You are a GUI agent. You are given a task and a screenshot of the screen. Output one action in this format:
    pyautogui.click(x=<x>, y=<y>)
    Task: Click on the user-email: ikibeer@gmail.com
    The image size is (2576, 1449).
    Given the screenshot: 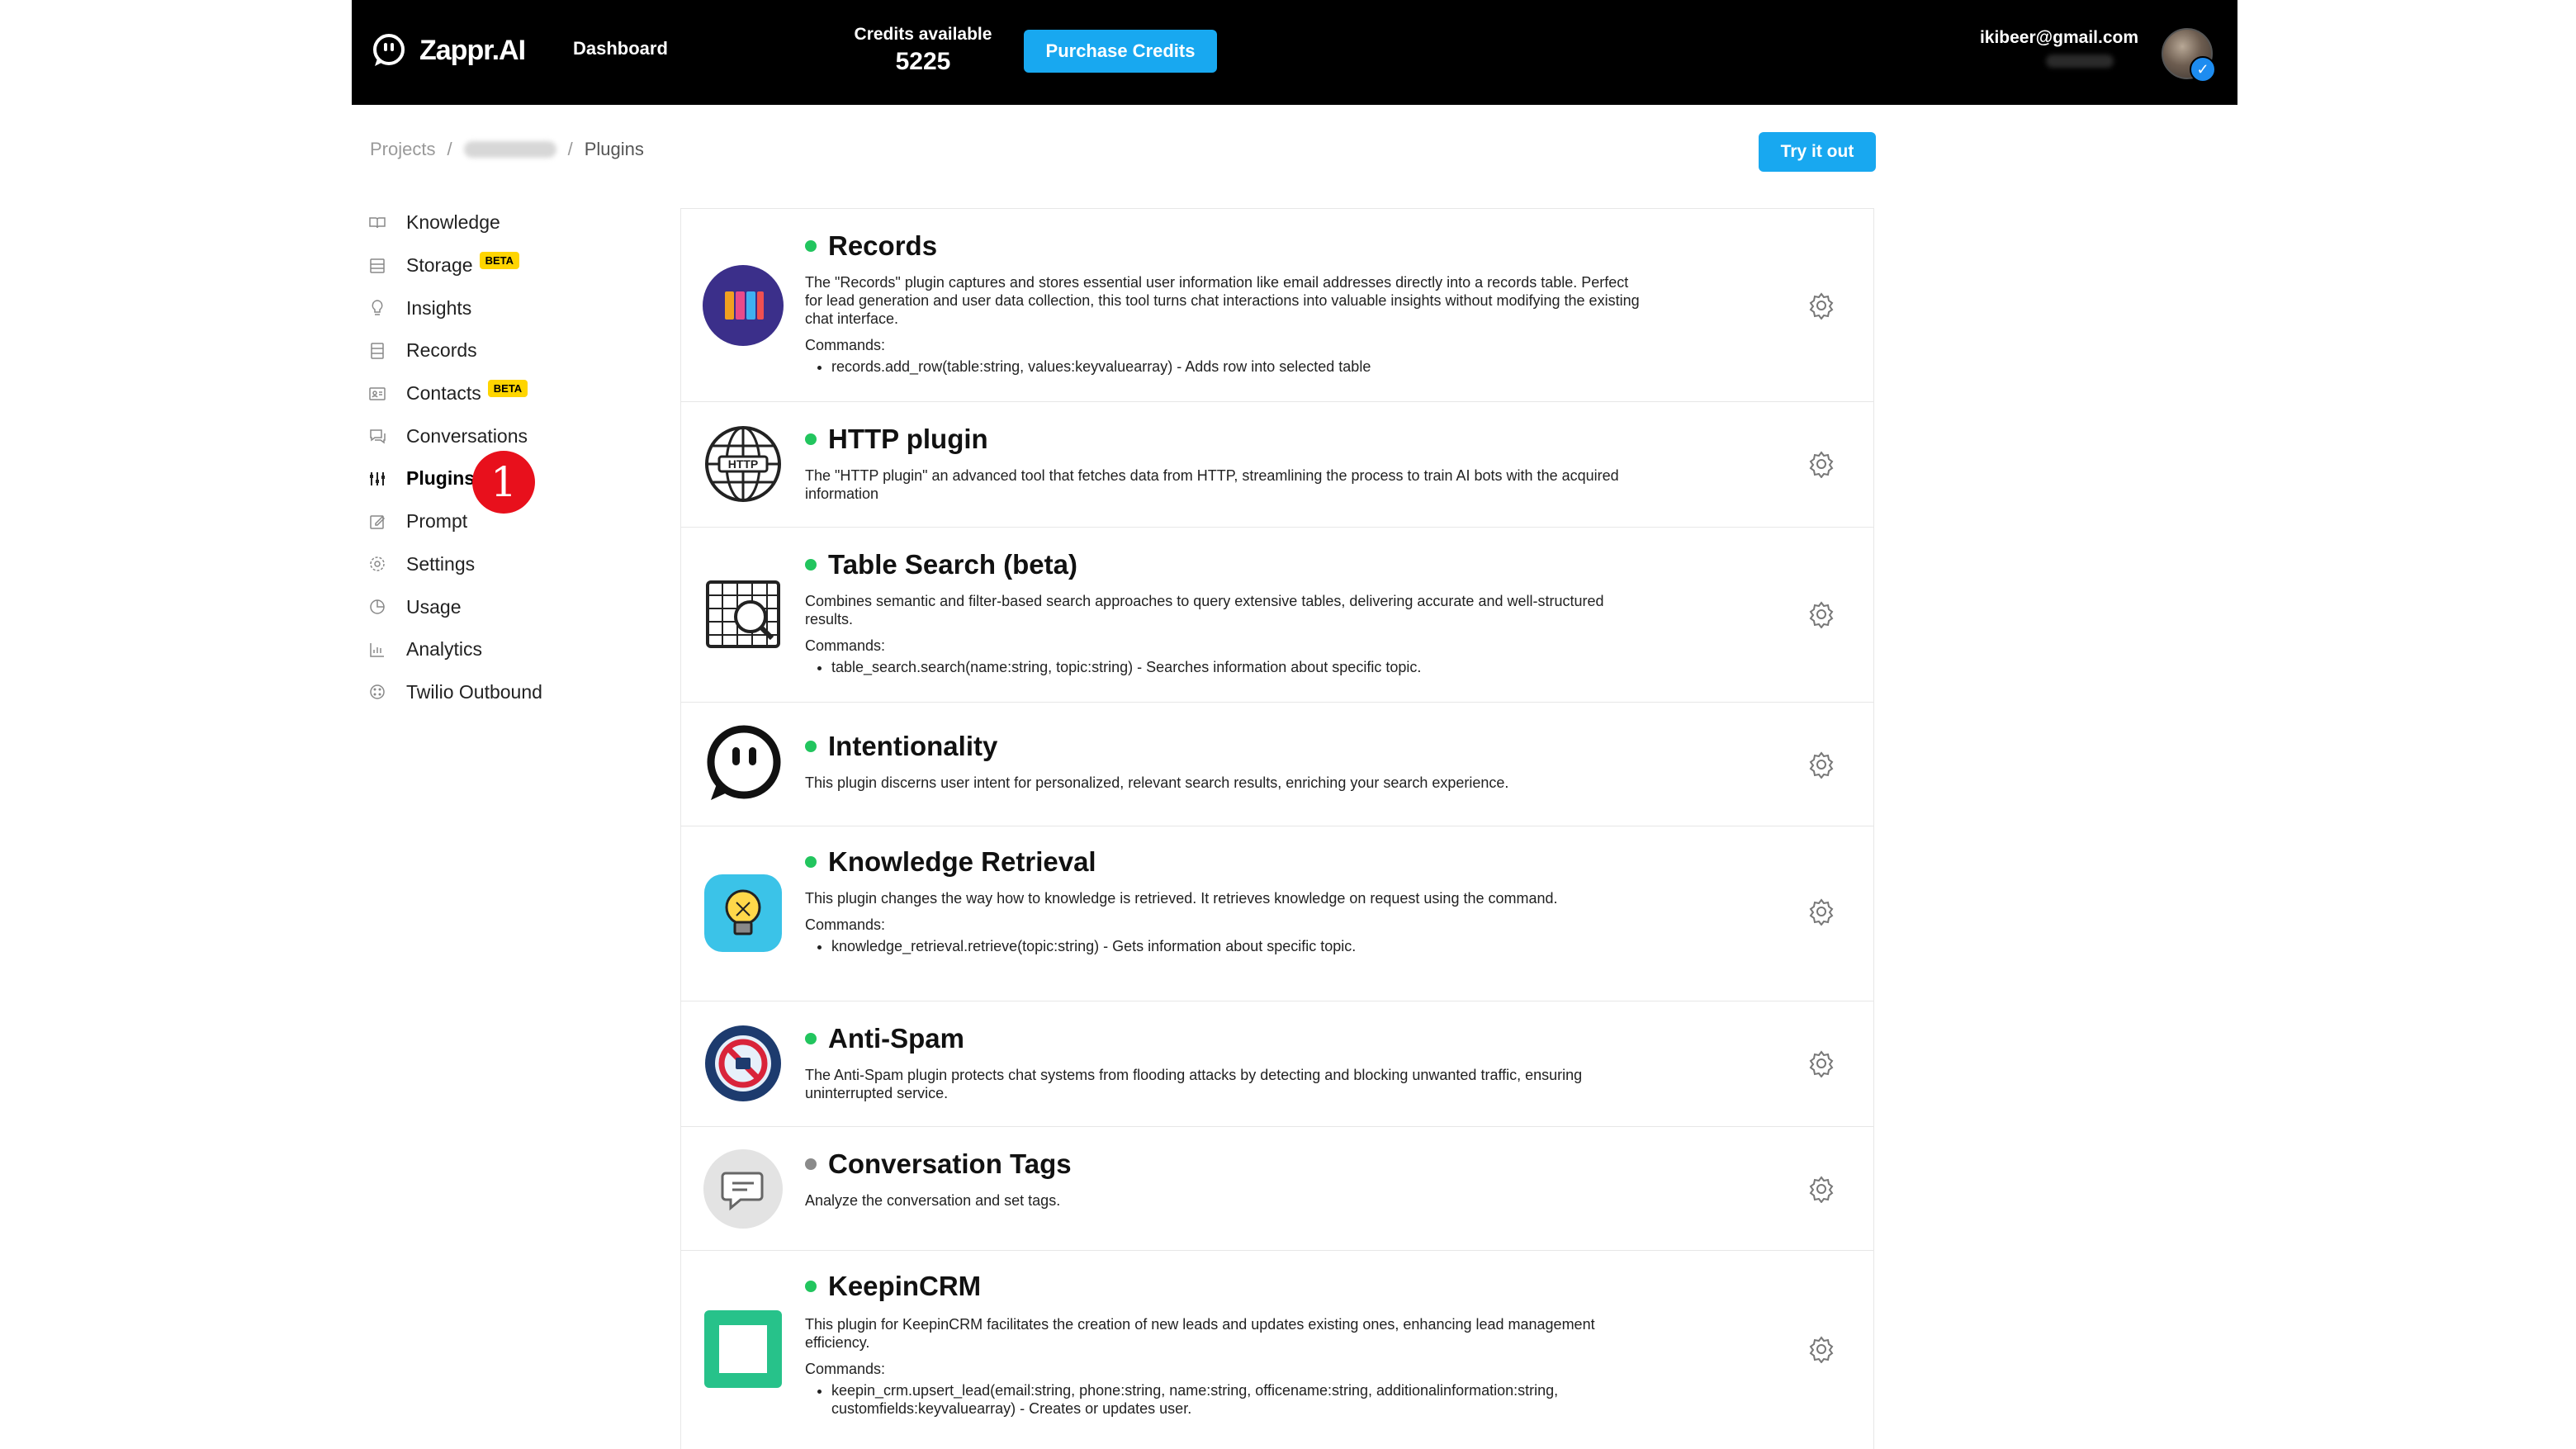 What is the action you would take?
    pyautogui.click(x=2059, y=38)
    